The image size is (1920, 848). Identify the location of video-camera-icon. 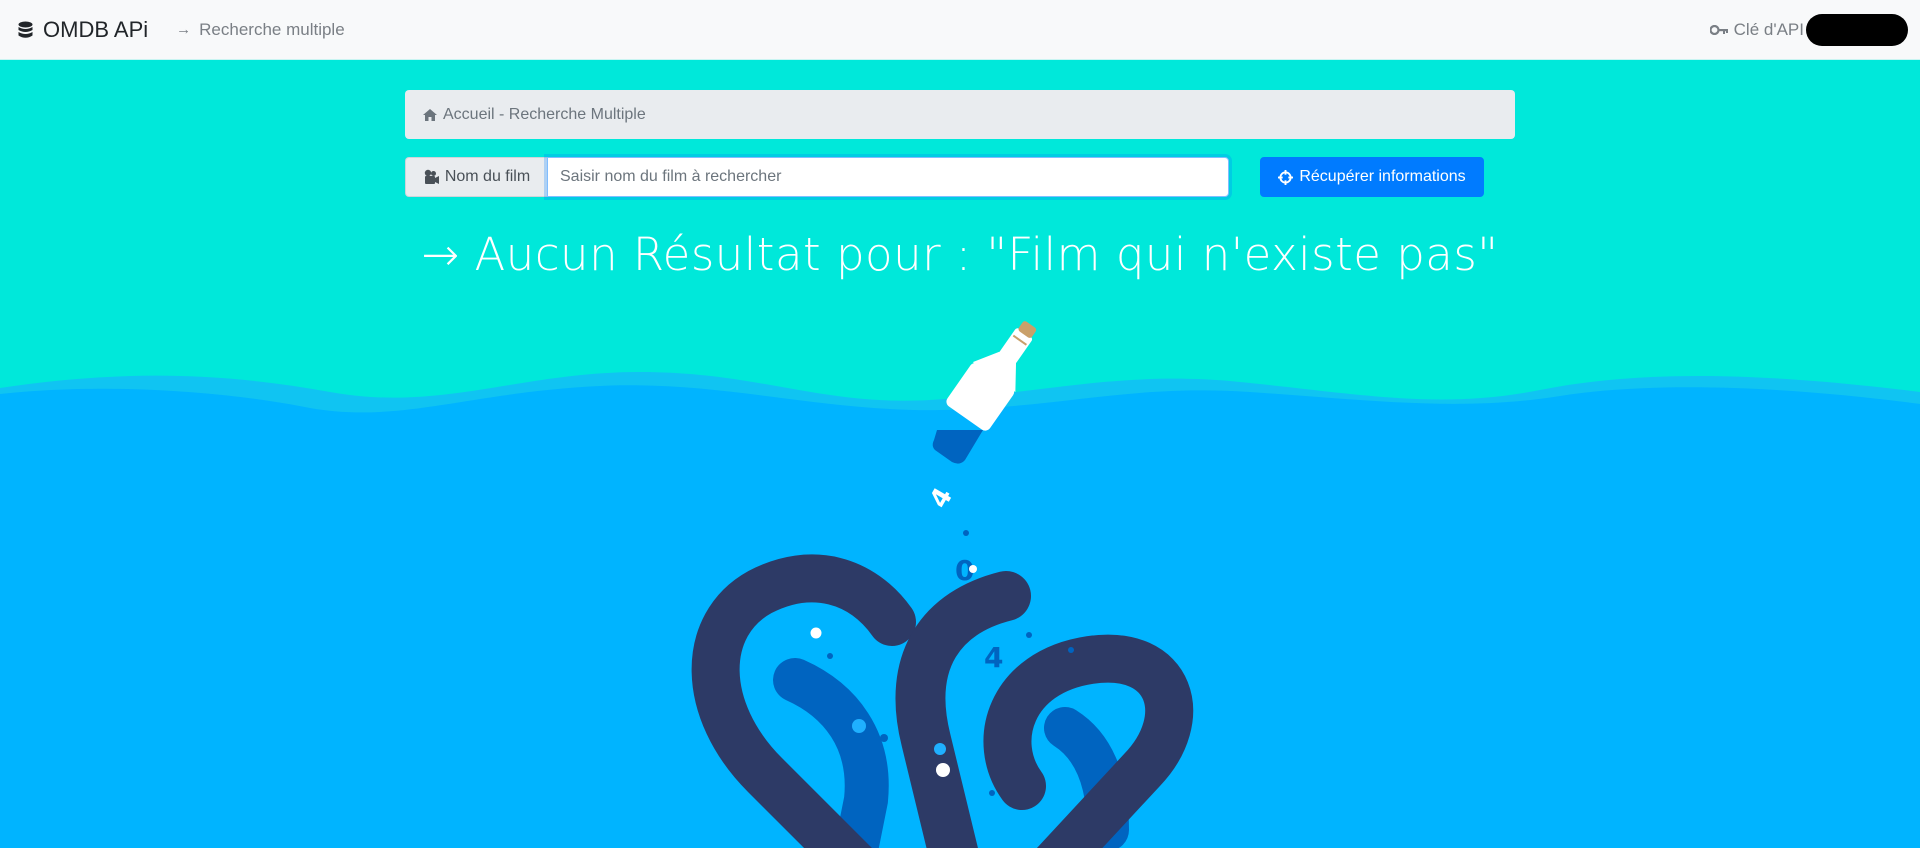
(431, 176).